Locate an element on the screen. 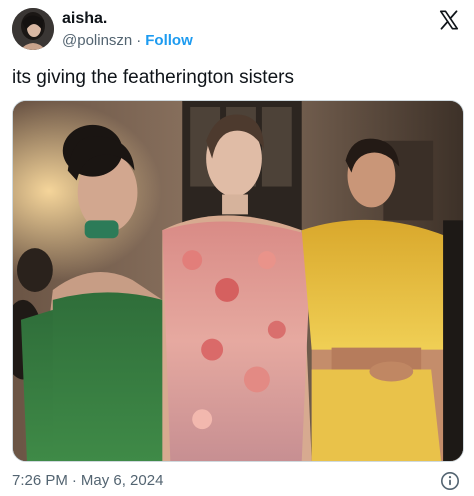  tweet-timestamp: 7:26 PM · May 6, 2024 is located at coordinates (87, 481).